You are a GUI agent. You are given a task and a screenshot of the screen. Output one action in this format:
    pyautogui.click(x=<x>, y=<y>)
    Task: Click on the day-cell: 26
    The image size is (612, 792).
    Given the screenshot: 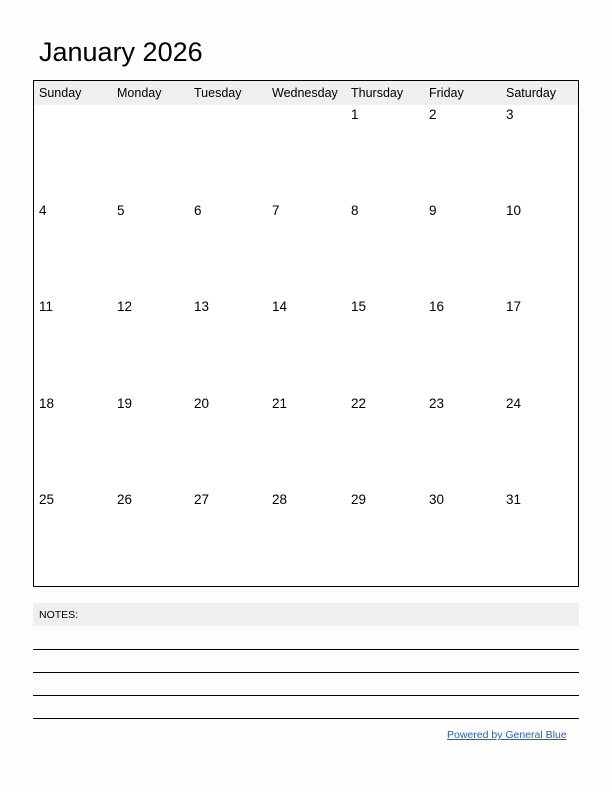 What is the action you would take?
    pyautogui.click(x=125, y=499)
    